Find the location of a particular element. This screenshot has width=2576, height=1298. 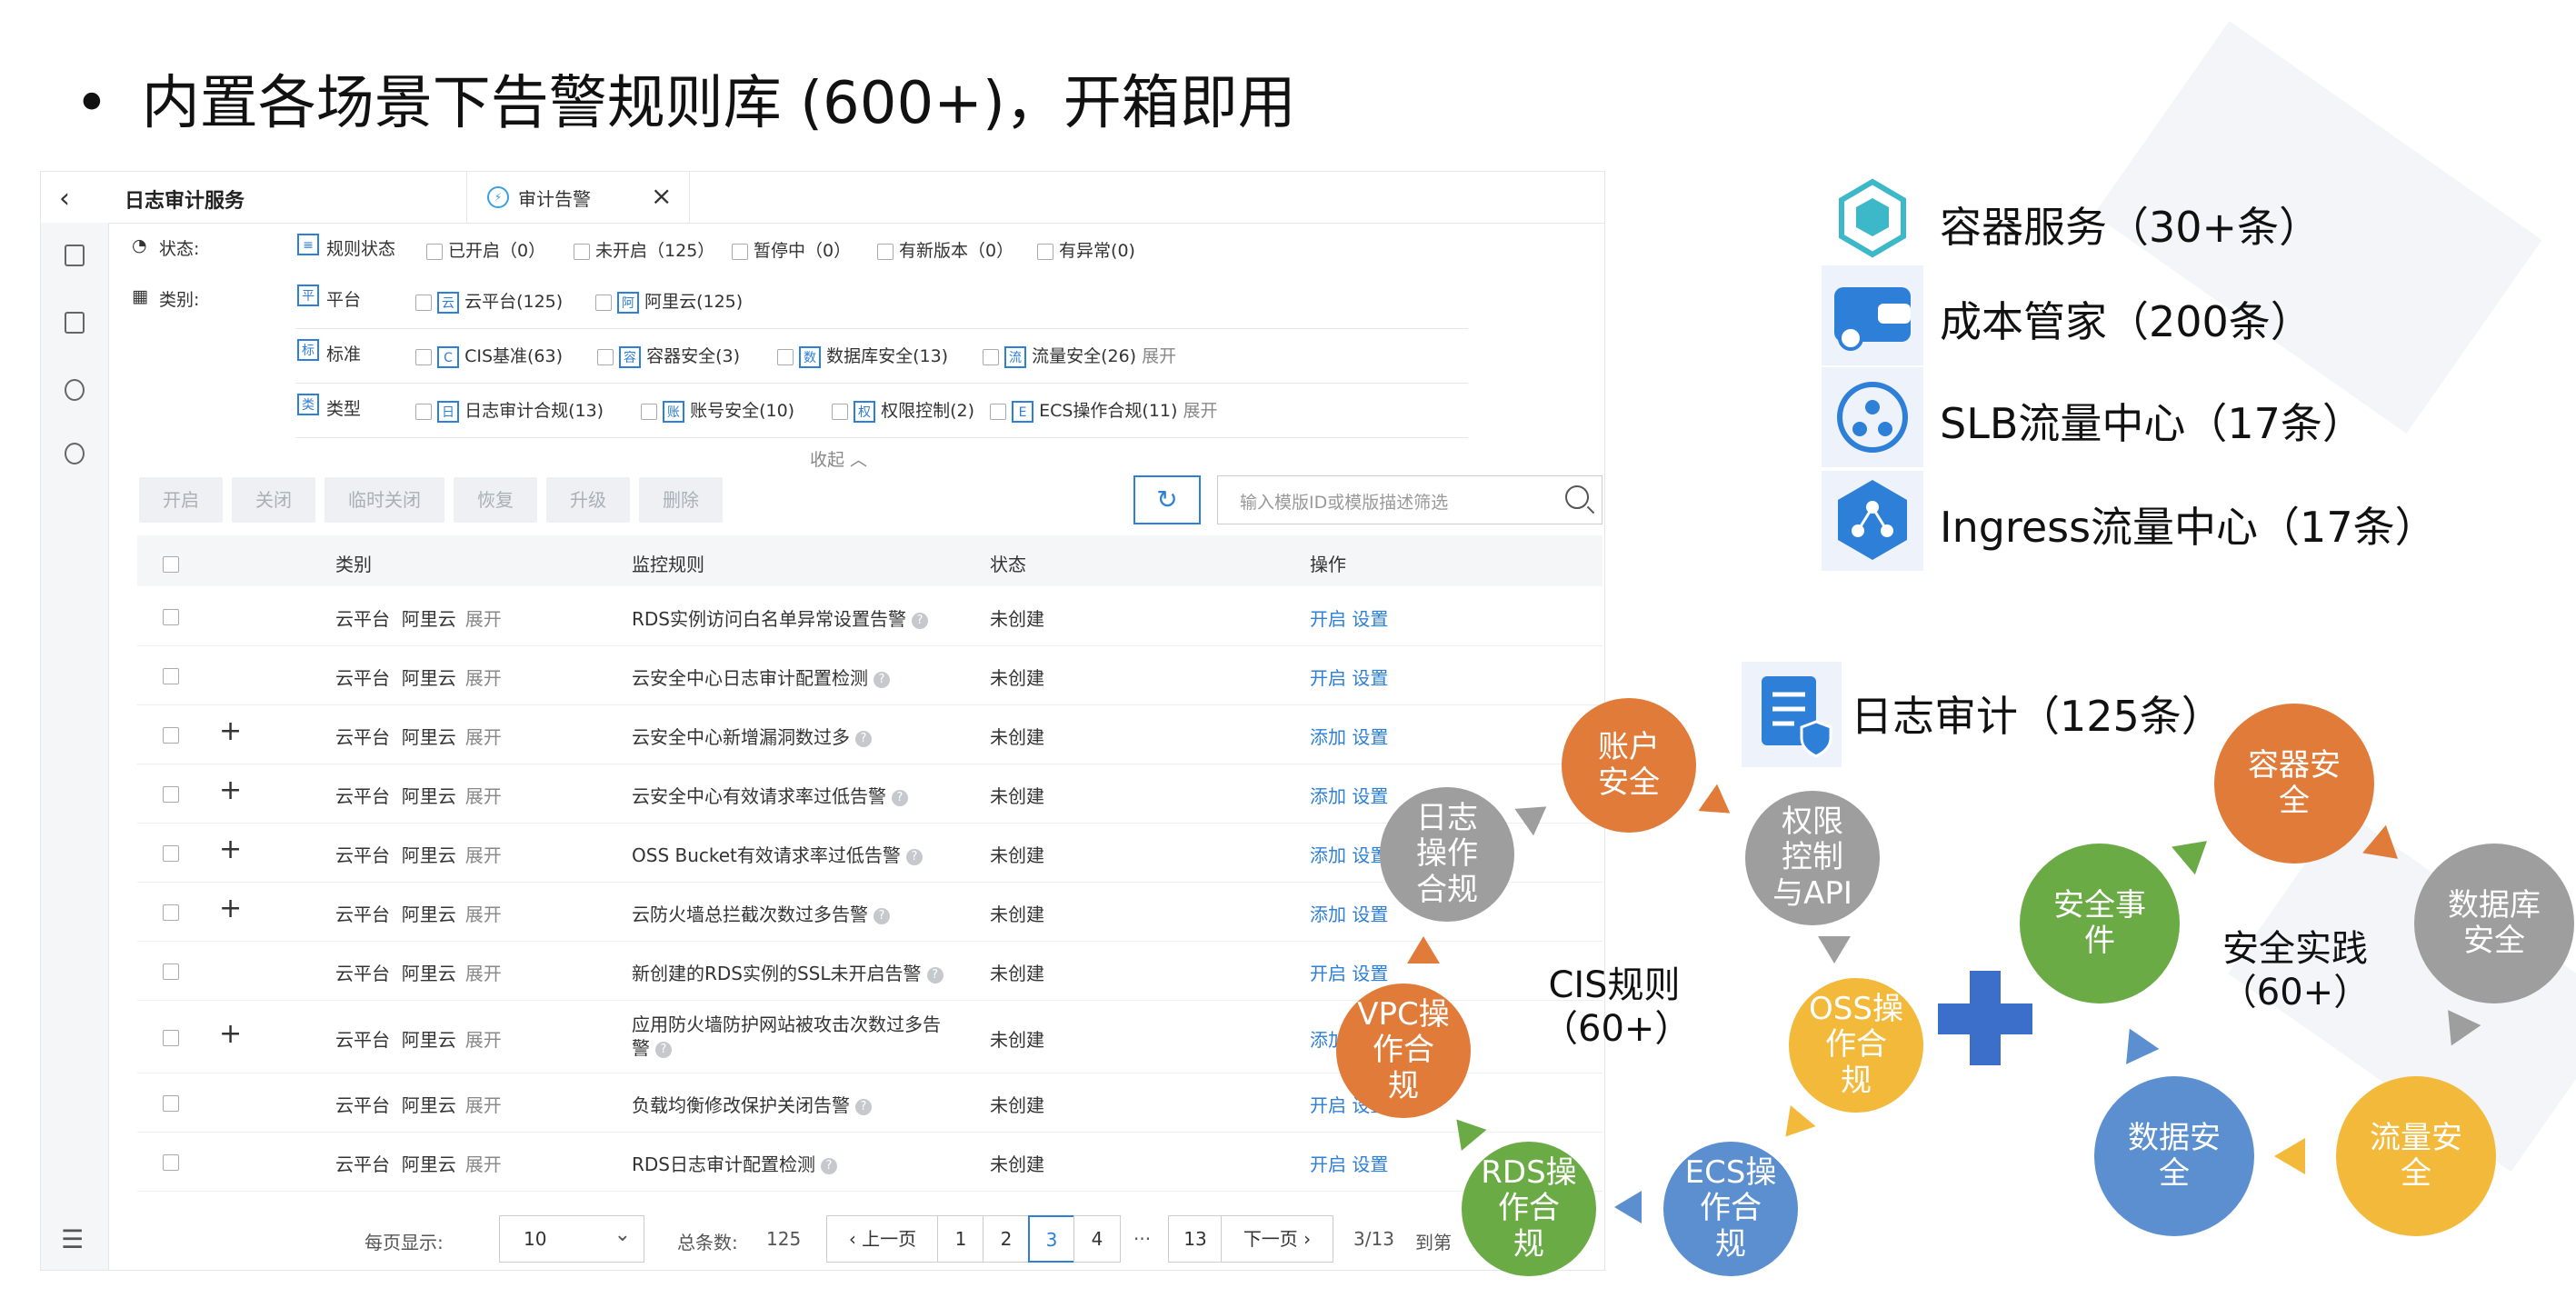

type-option: 权 权限控制(2) is located at coordinates (903, 410).